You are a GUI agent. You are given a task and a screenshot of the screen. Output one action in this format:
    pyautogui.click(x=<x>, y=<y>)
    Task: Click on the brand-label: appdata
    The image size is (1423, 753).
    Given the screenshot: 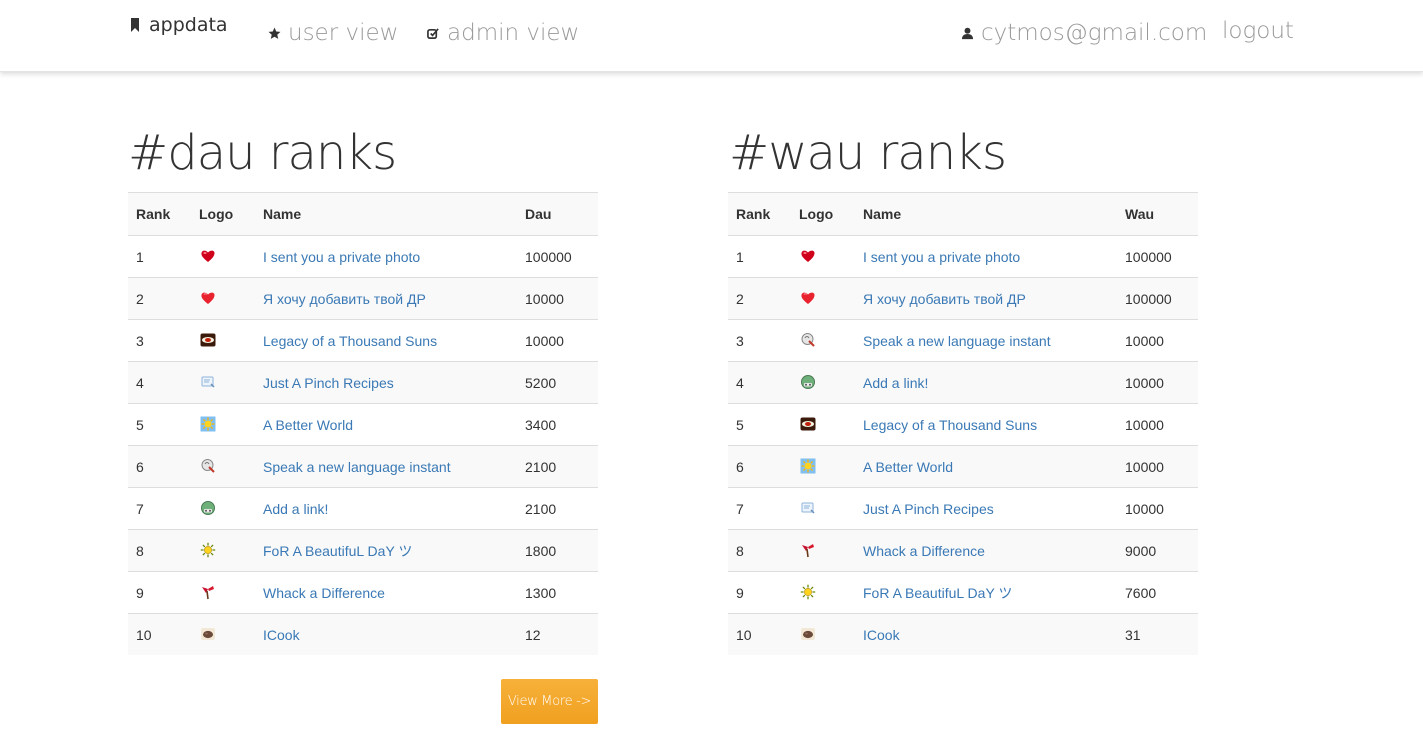 What is the action you would take?
    pyautogui.click(x=188, y=25)
    